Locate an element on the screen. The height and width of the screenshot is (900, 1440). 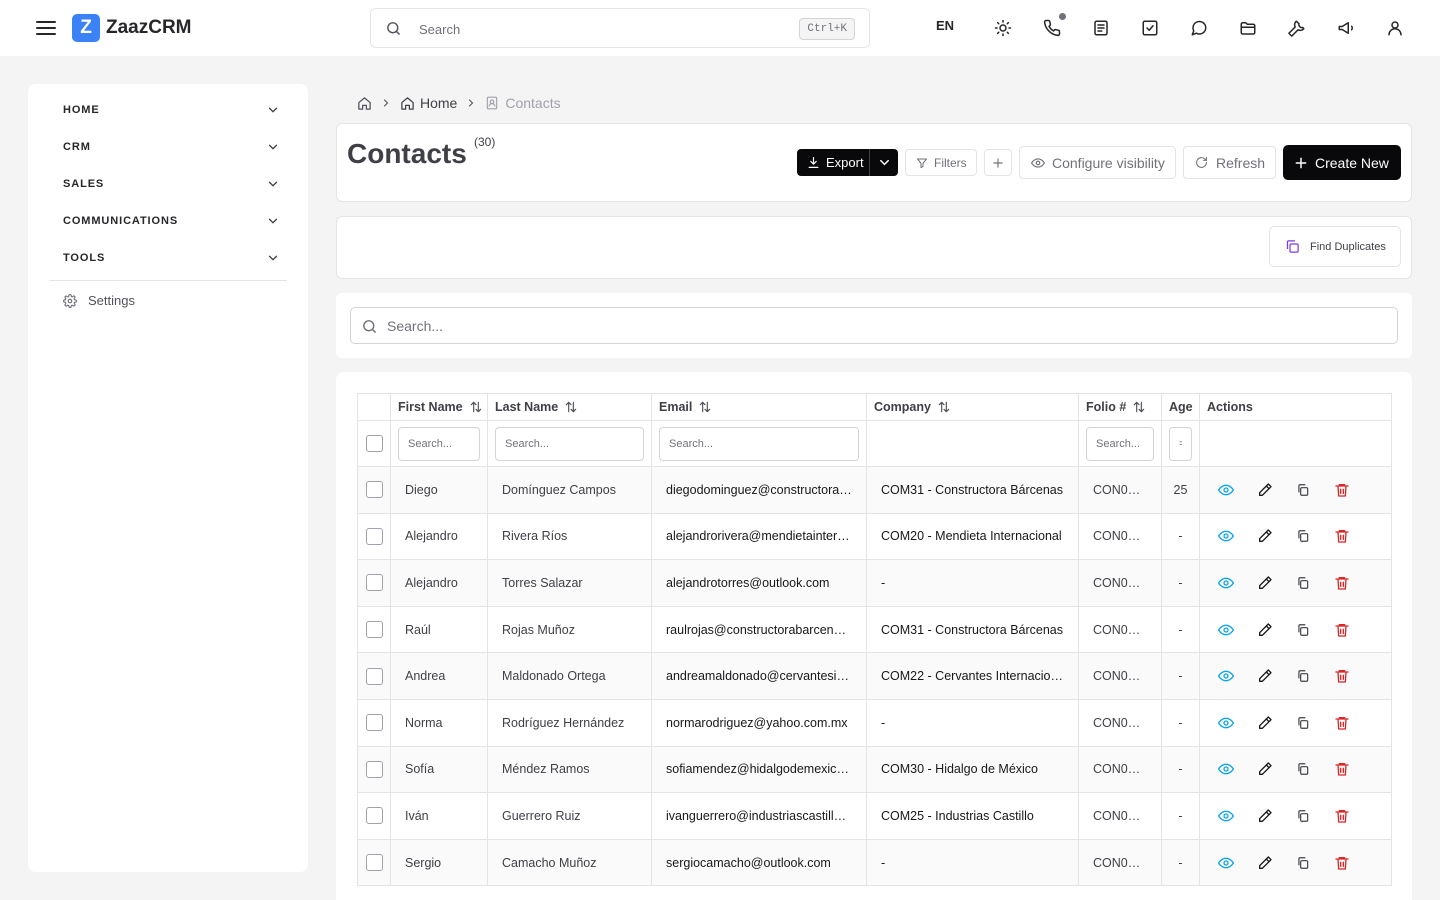
create-new-button: Create New is located at coordinates (1342, 162).